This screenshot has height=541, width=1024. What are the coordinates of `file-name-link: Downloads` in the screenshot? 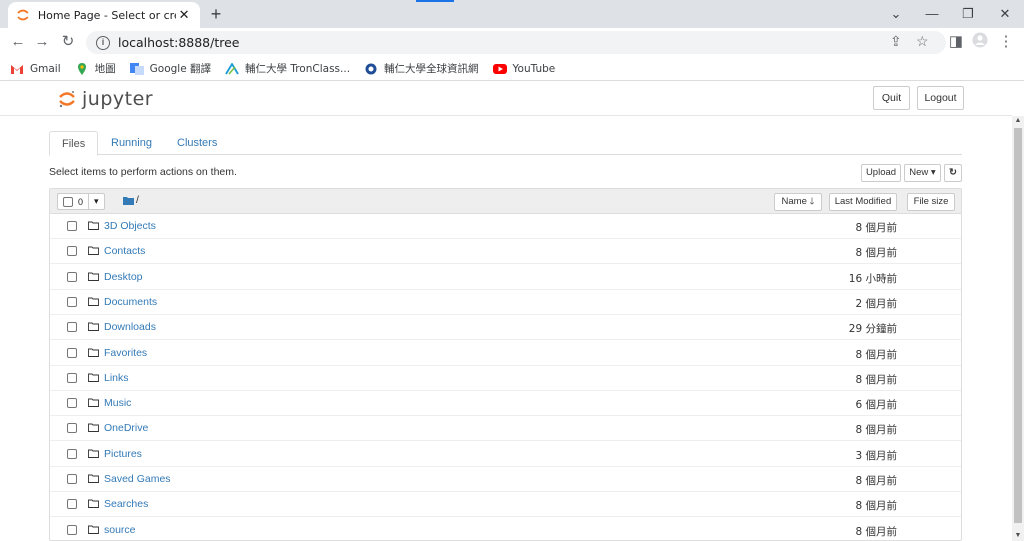 It's located at (130, 327).